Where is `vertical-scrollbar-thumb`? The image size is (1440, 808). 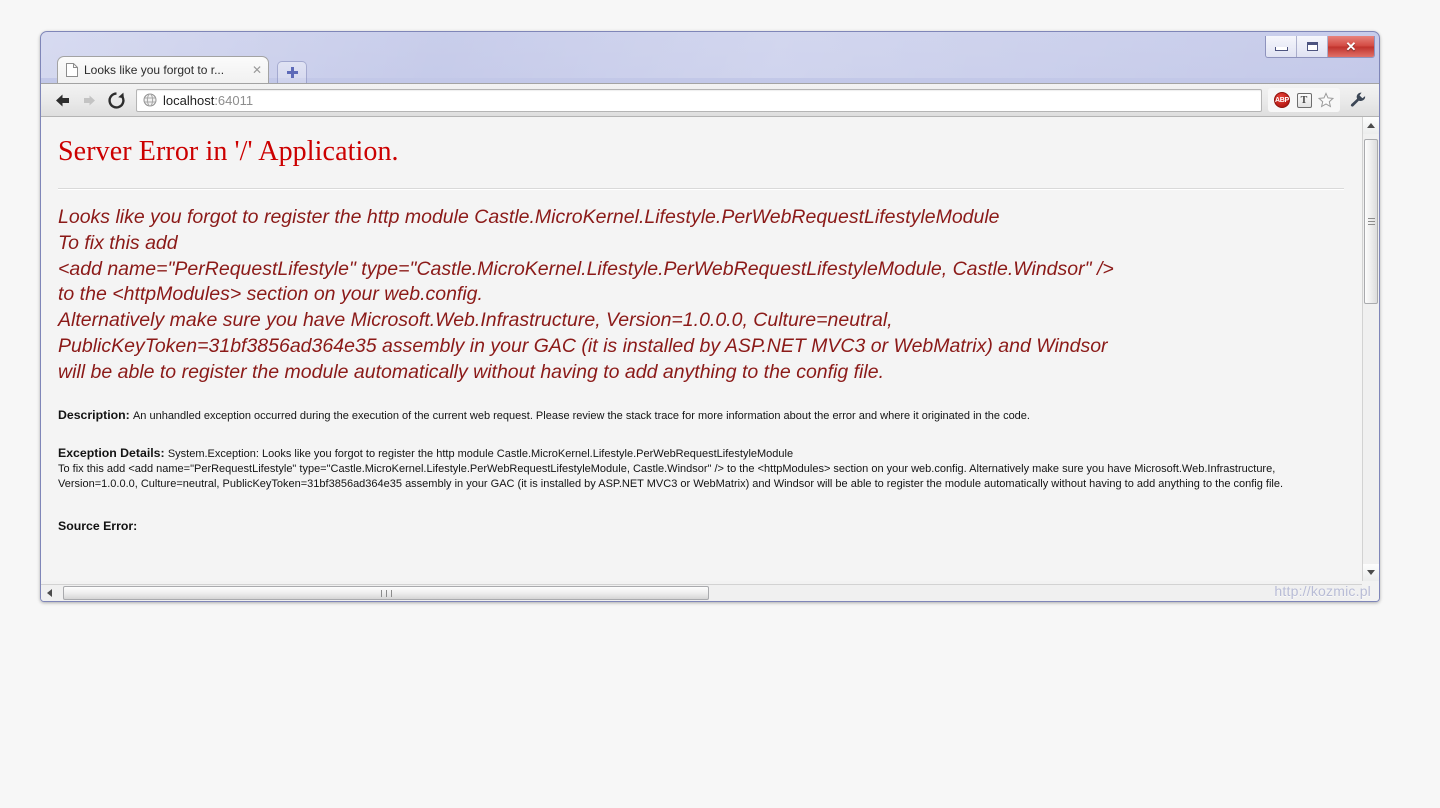
vertical-scrollbar-thumb is located at coordinates (1371, 221).